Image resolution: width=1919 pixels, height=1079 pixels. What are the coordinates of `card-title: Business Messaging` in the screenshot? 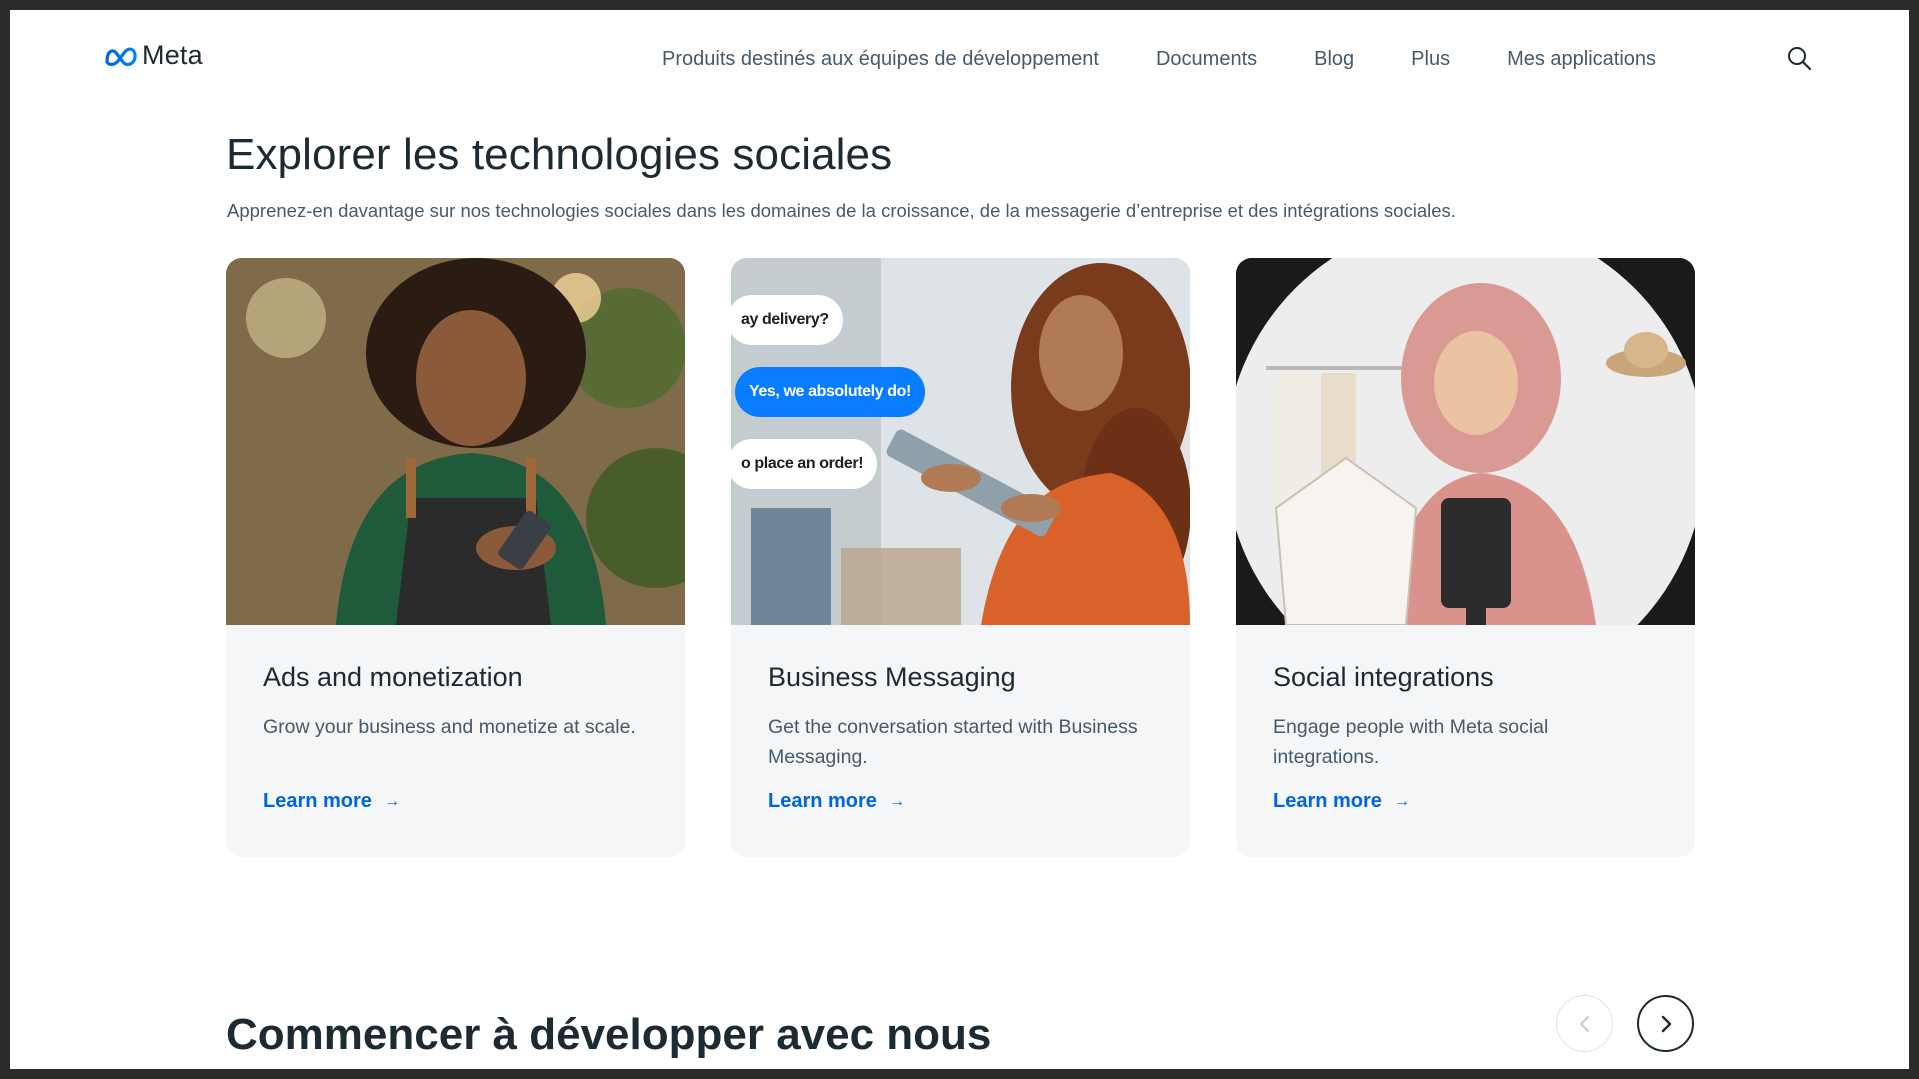 It's located at (892, 677).